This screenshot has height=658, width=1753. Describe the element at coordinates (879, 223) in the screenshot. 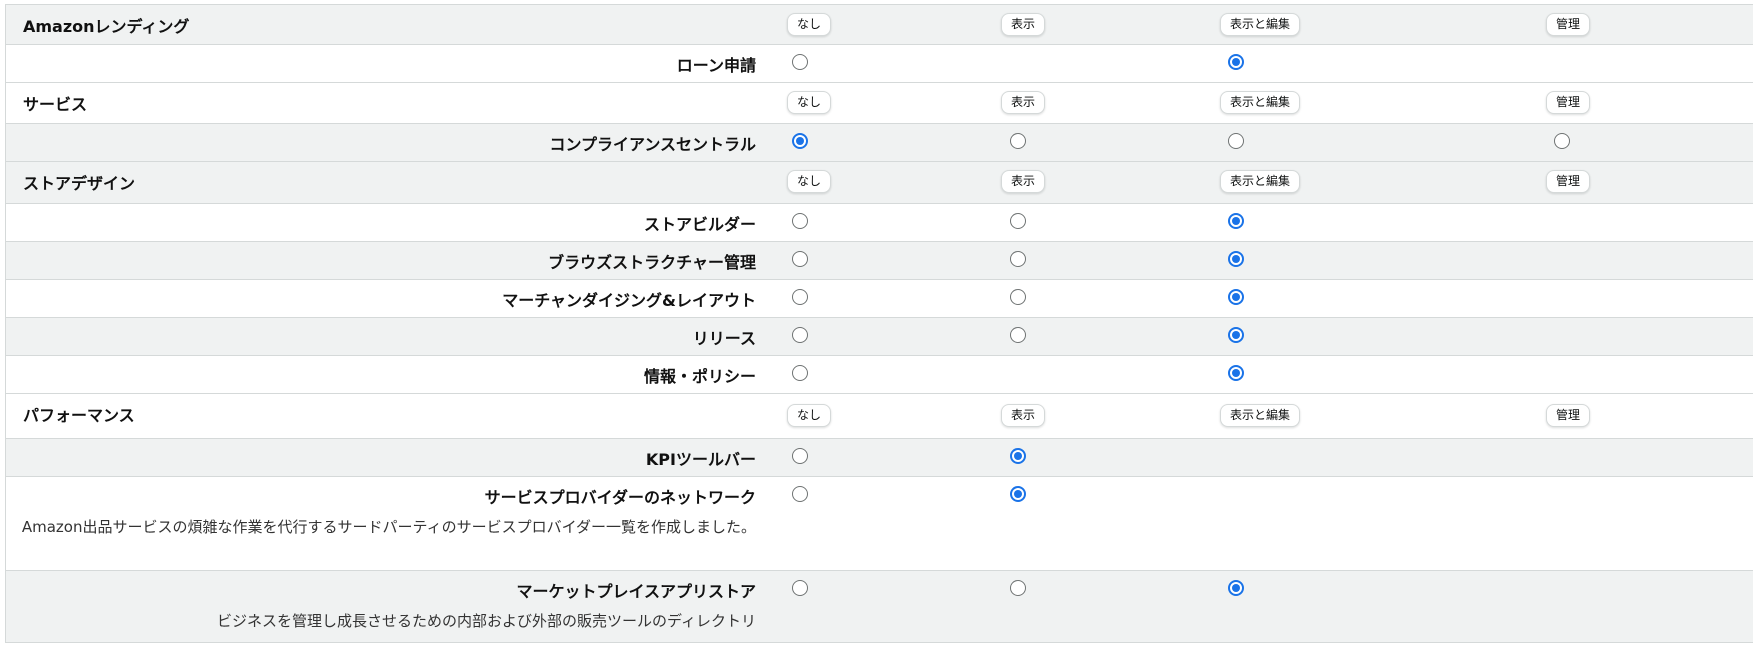

I see `permission-row-store-builder: ストアビルダー` at that location.